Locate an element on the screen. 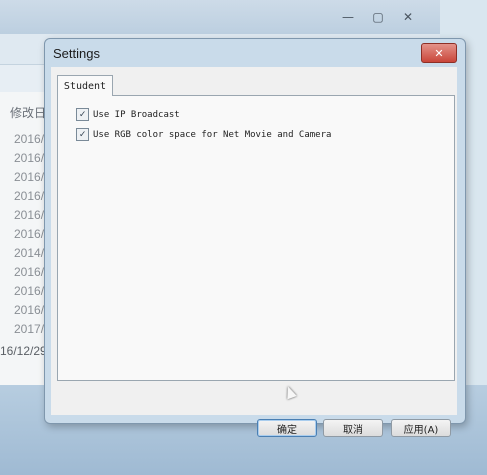 The height and width of the screenshot is (475, 487). rgb-color-space-checkbox: ✓ is located at coordinates (82, 134).